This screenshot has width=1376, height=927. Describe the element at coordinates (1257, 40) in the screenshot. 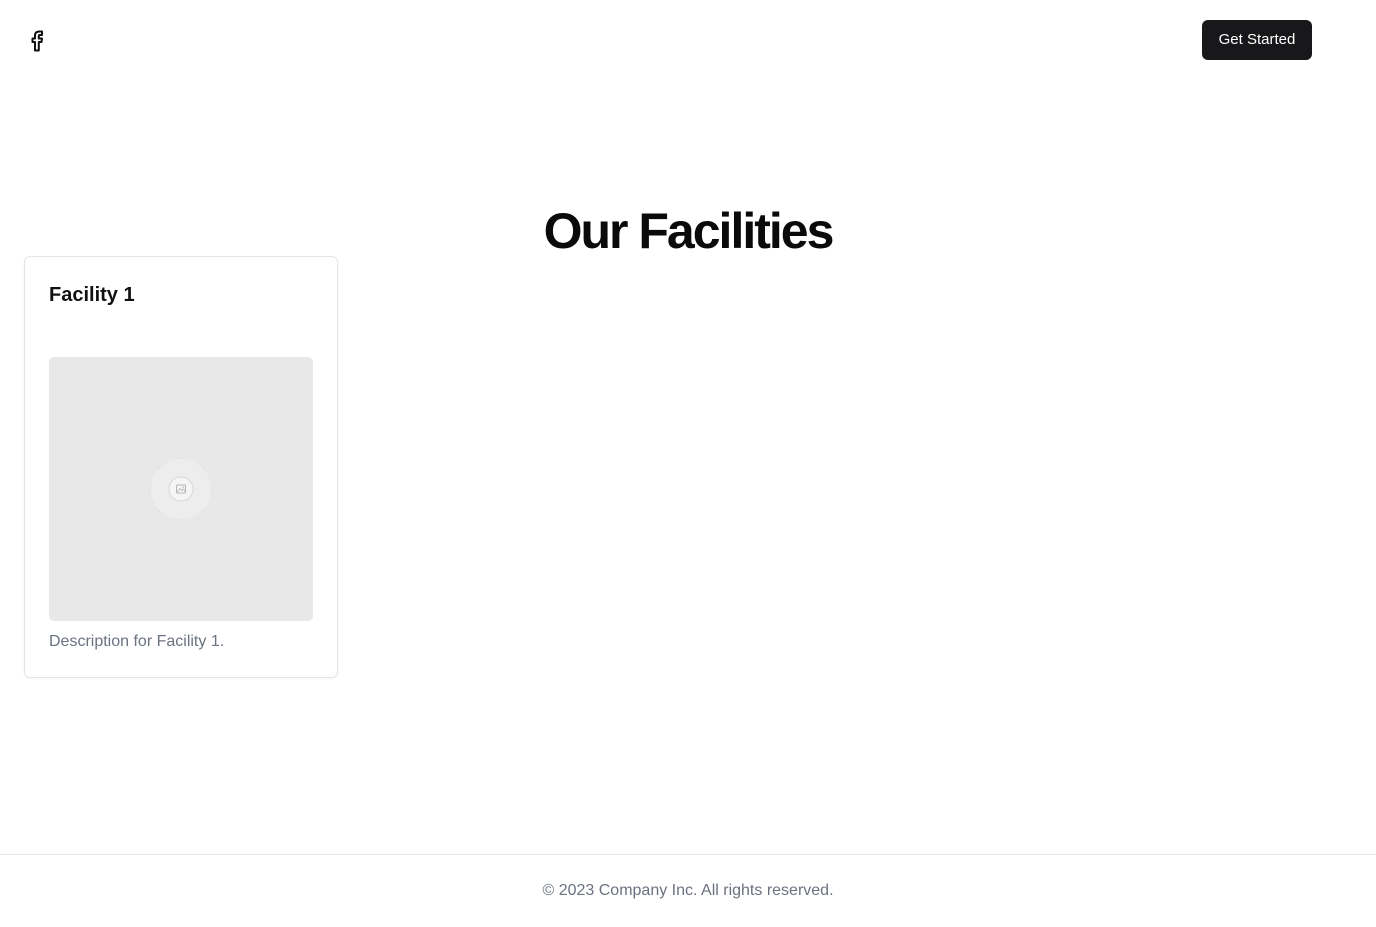

I see `get-started-button: Get Started` at that location.